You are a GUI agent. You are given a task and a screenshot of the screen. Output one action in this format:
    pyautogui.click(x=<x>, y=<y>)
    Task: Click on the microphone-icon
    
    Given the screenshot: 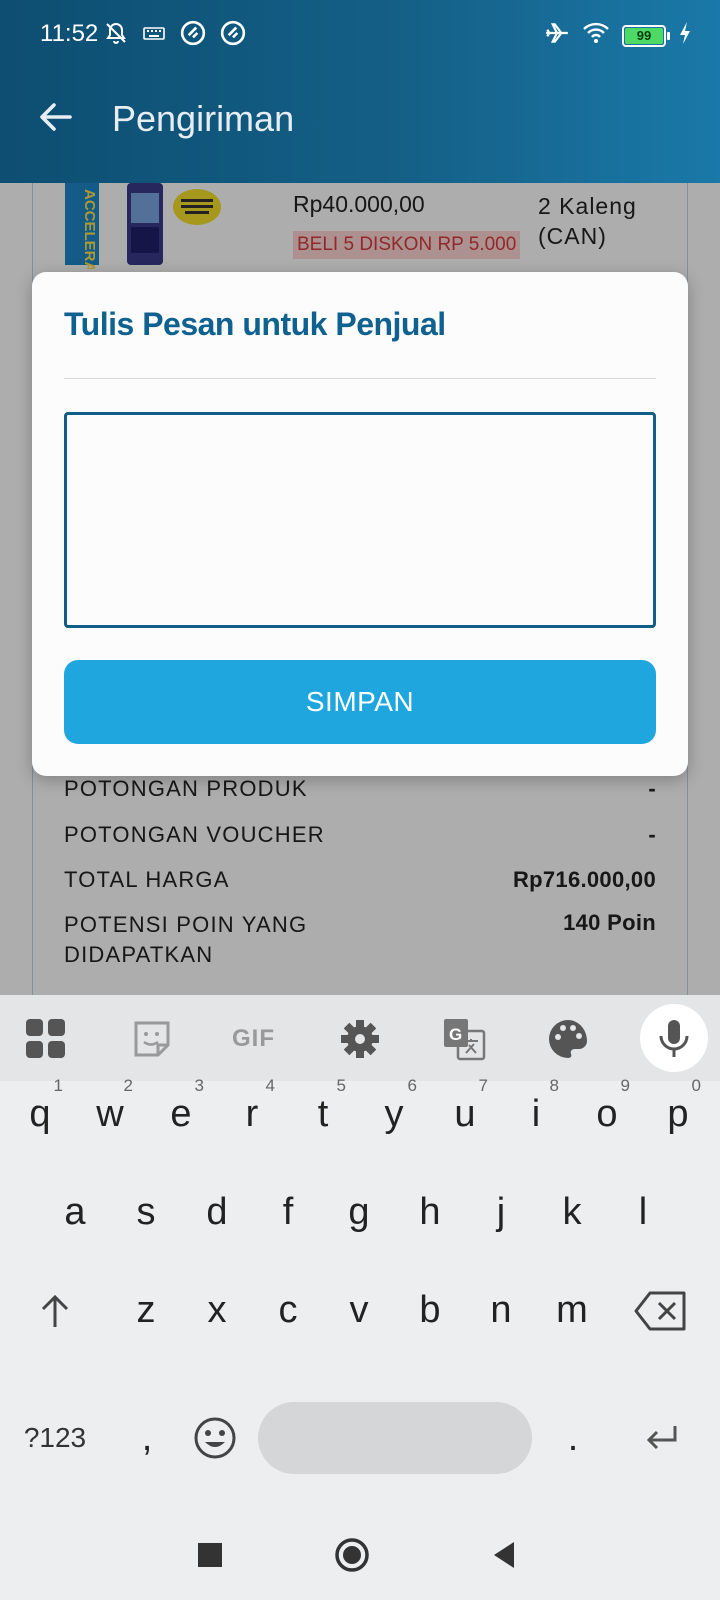 What is the action you would take?
    pyautogui.click(x=674, y=1038)
    